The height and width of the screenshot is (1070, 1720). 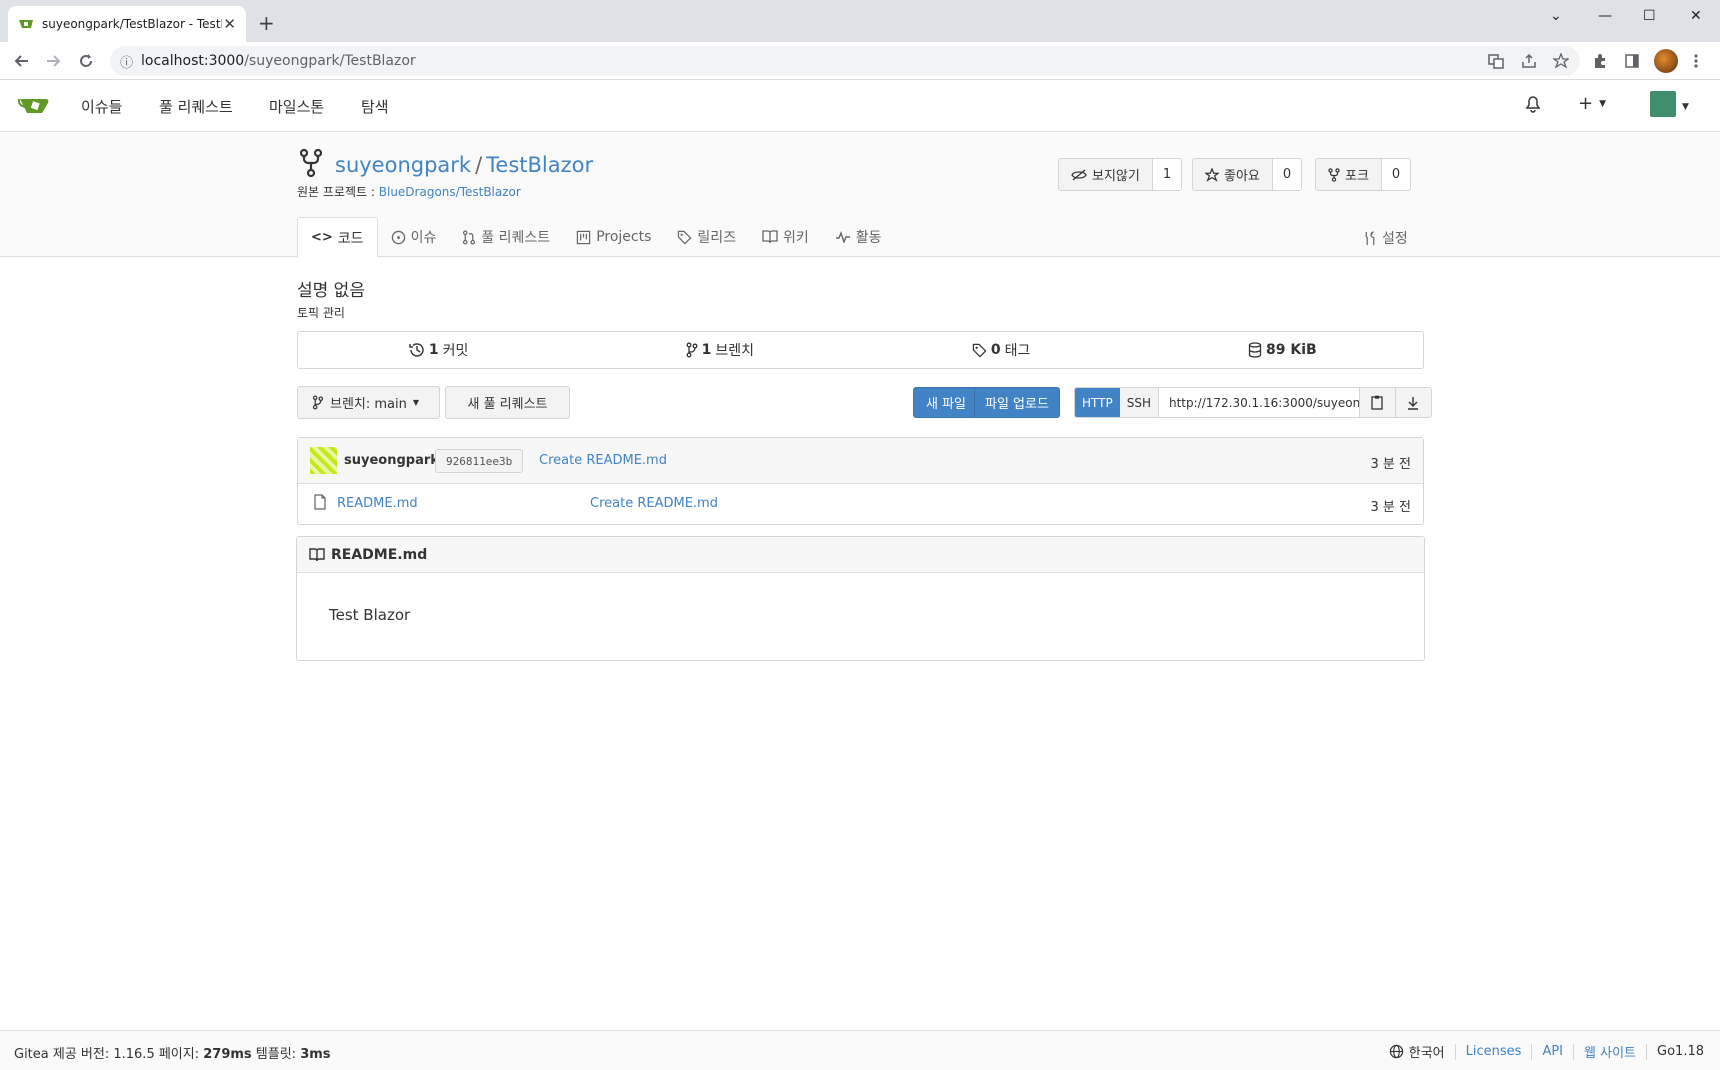 I want to click on tab-activity: 활동, so click(x=858, y=237).